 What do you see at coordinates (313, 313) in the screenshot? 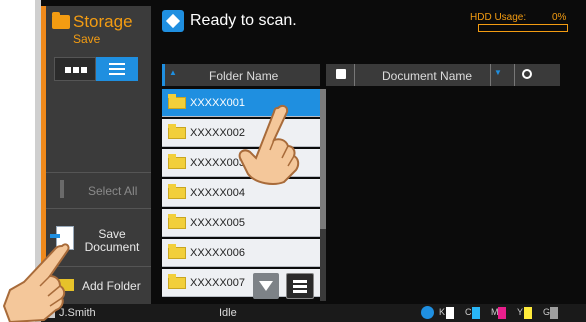
I see `footer: J.Smith Idle KCMYG` at bounding box center [313, 313].